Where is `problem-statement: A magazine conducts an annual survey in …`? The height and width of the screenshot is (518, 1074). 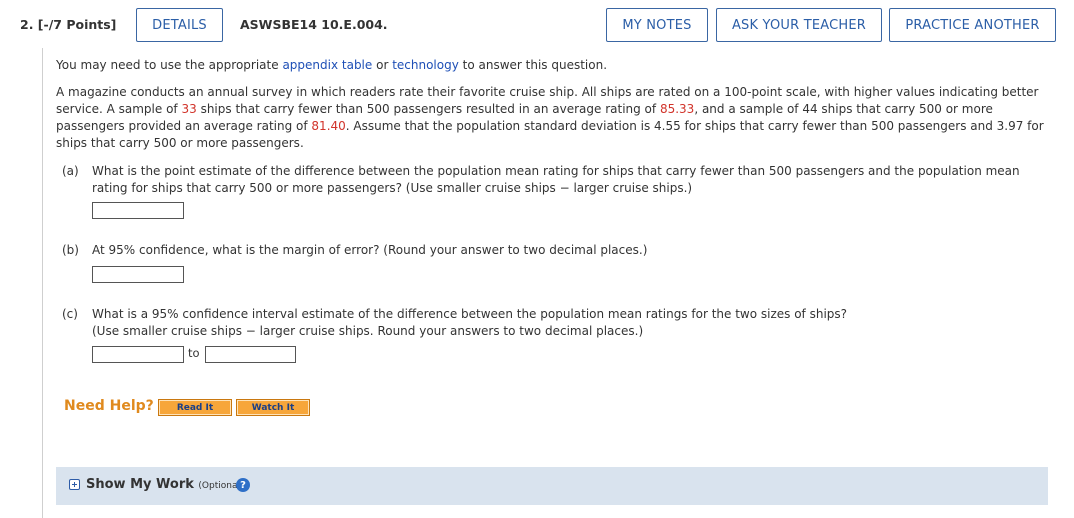 problem-statement: A magazine conducts an annual survey in … is located at coordinates (556, 118).